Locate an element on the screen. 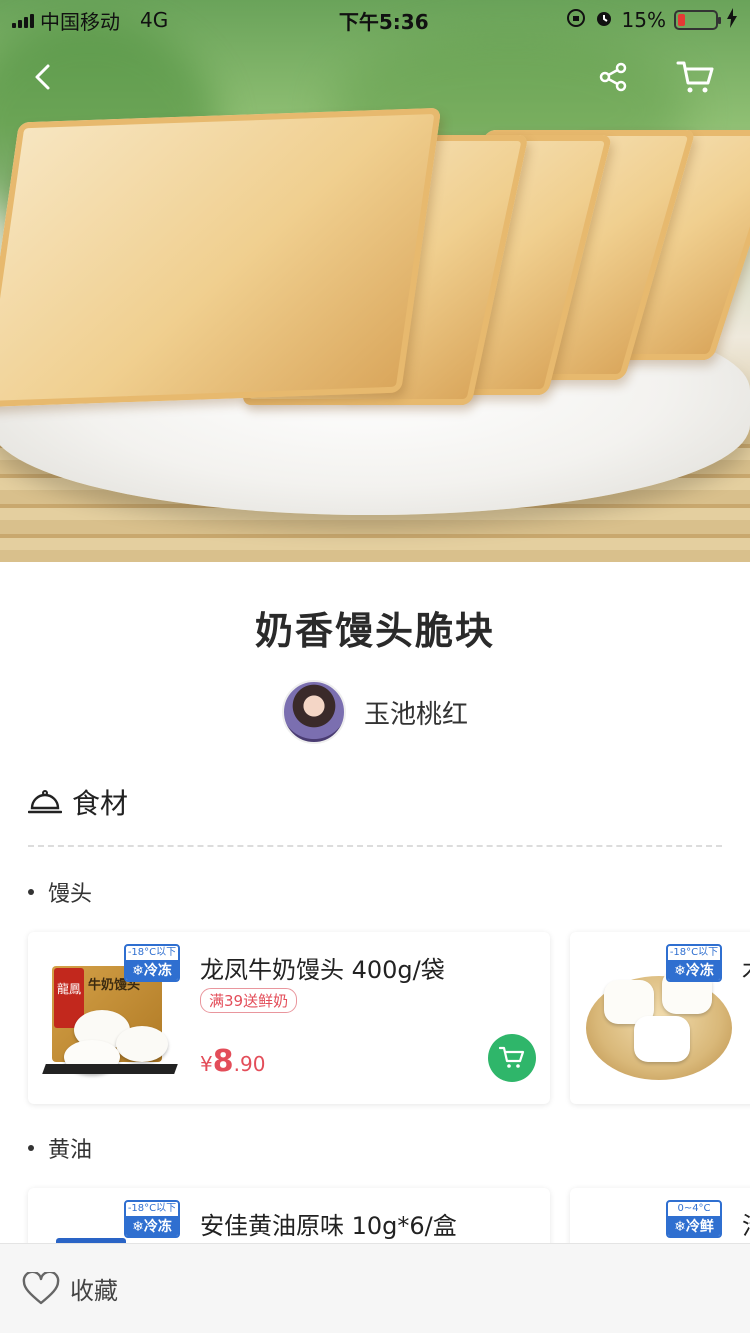  signal-icon is located at coordinates (23, 20).